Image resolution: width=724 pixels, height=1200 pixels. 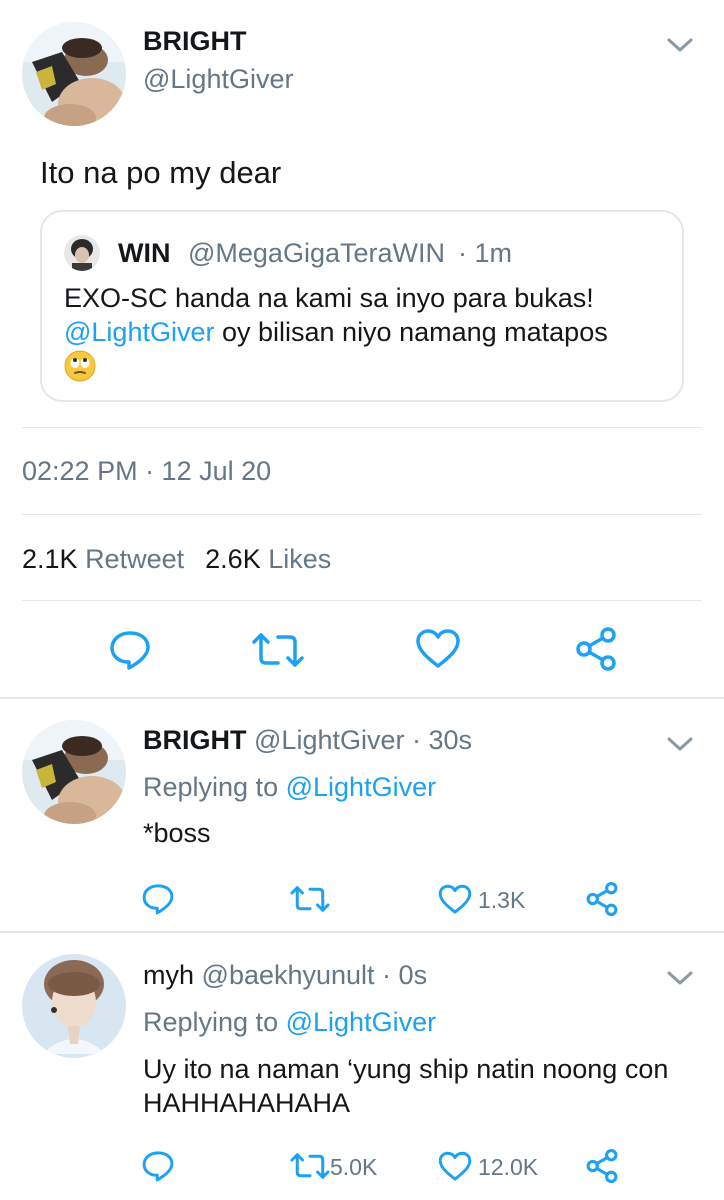 What do you see at coordinates (139, 332) in the screenshot?
I see `mention-link: @LightGiver` at bounding box center [139, 332].